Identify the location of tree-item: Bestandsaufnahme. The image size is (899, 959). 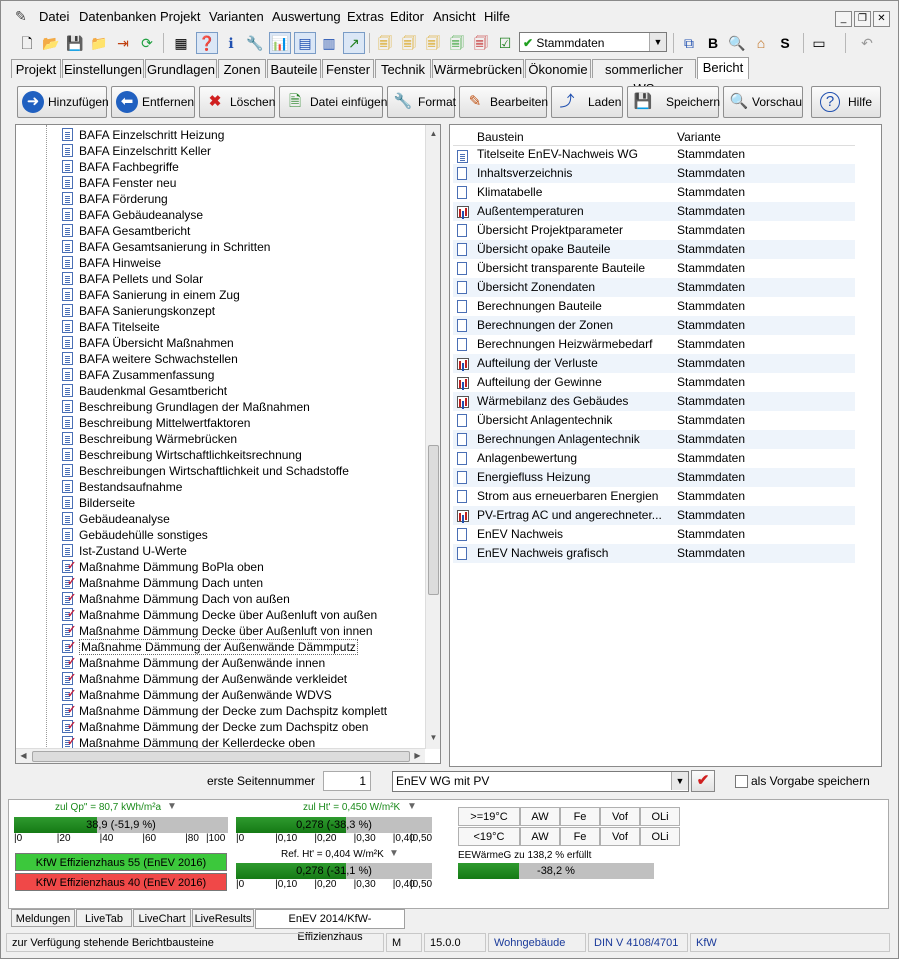
(122, 487).